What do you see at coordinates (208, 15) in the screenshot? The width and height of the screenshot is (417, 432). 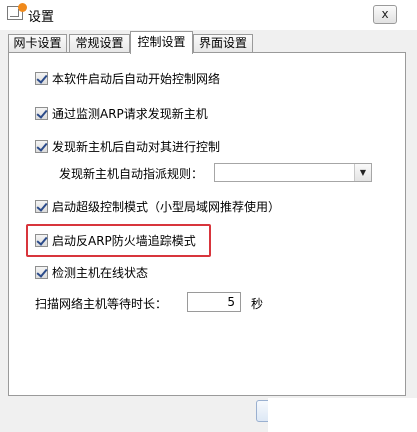 I see `title-bar: 设置 x` at bounding box center [208, 15].